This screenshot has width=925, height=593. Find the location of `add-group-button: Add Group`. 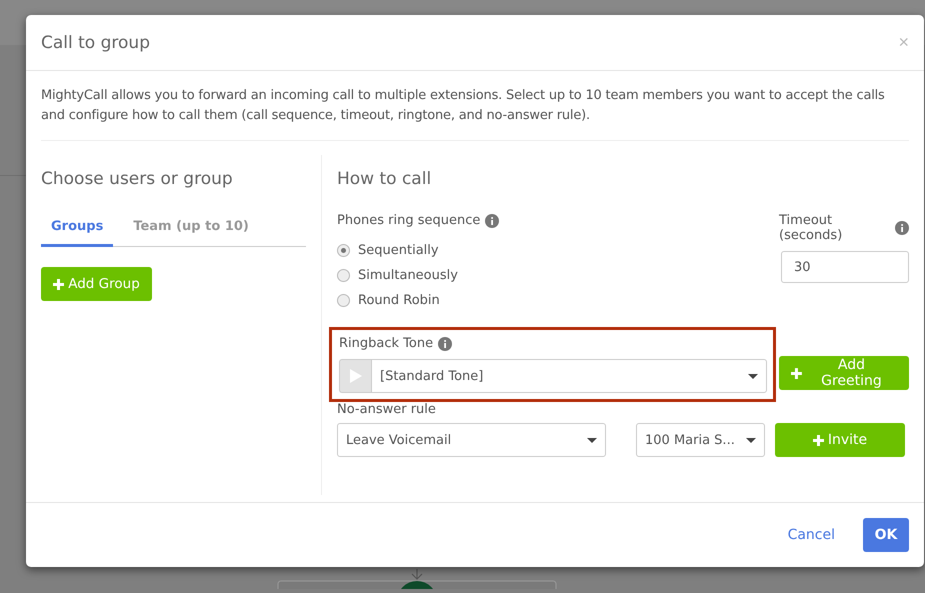

add-group-button: Add Group is located at coordinates (96, 284).